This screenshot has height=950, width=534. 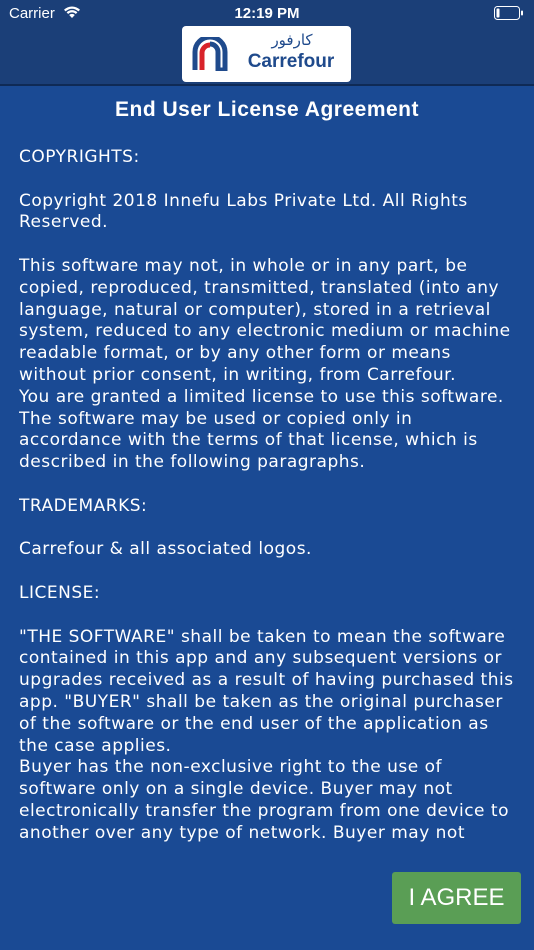 I want to click on logo-brand-text: Carrefour, so click(x=291, y=61).